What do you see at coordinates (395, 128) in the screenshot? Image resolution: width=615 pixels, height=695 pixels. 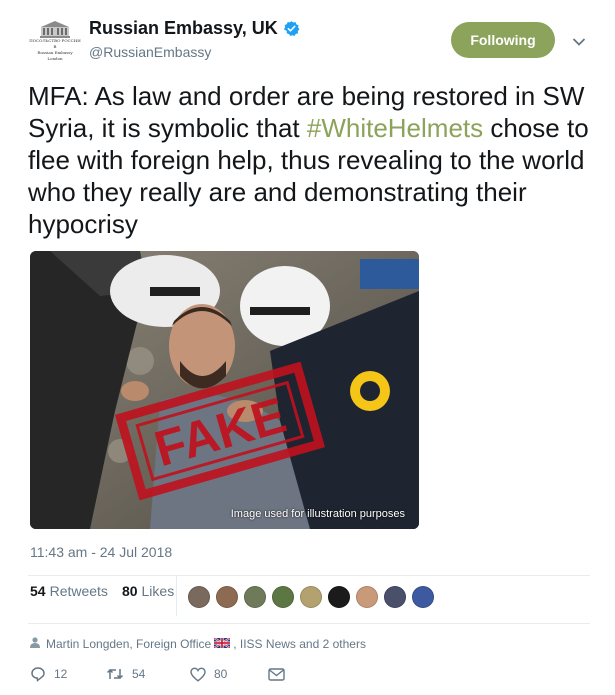 I see `hashtag-link: #WhiteHelmets` at bounding box center [395, 128].